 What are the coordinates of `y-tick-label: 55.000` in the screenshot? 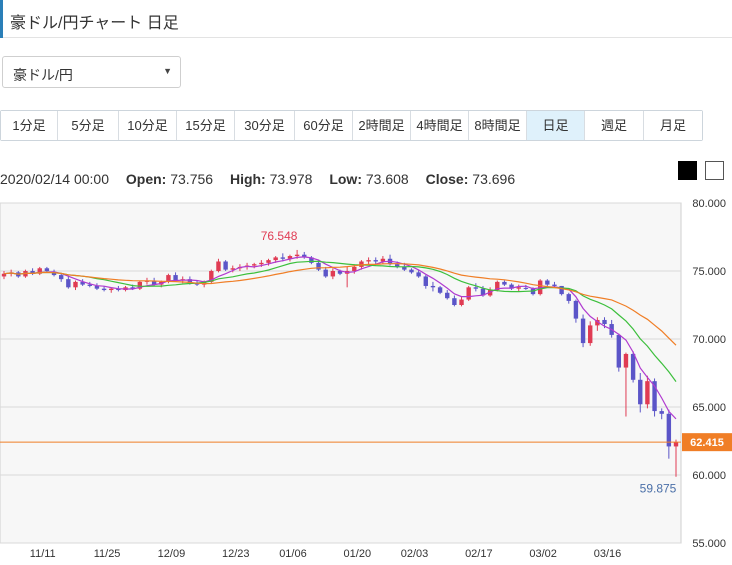 It's located at (709, 544).